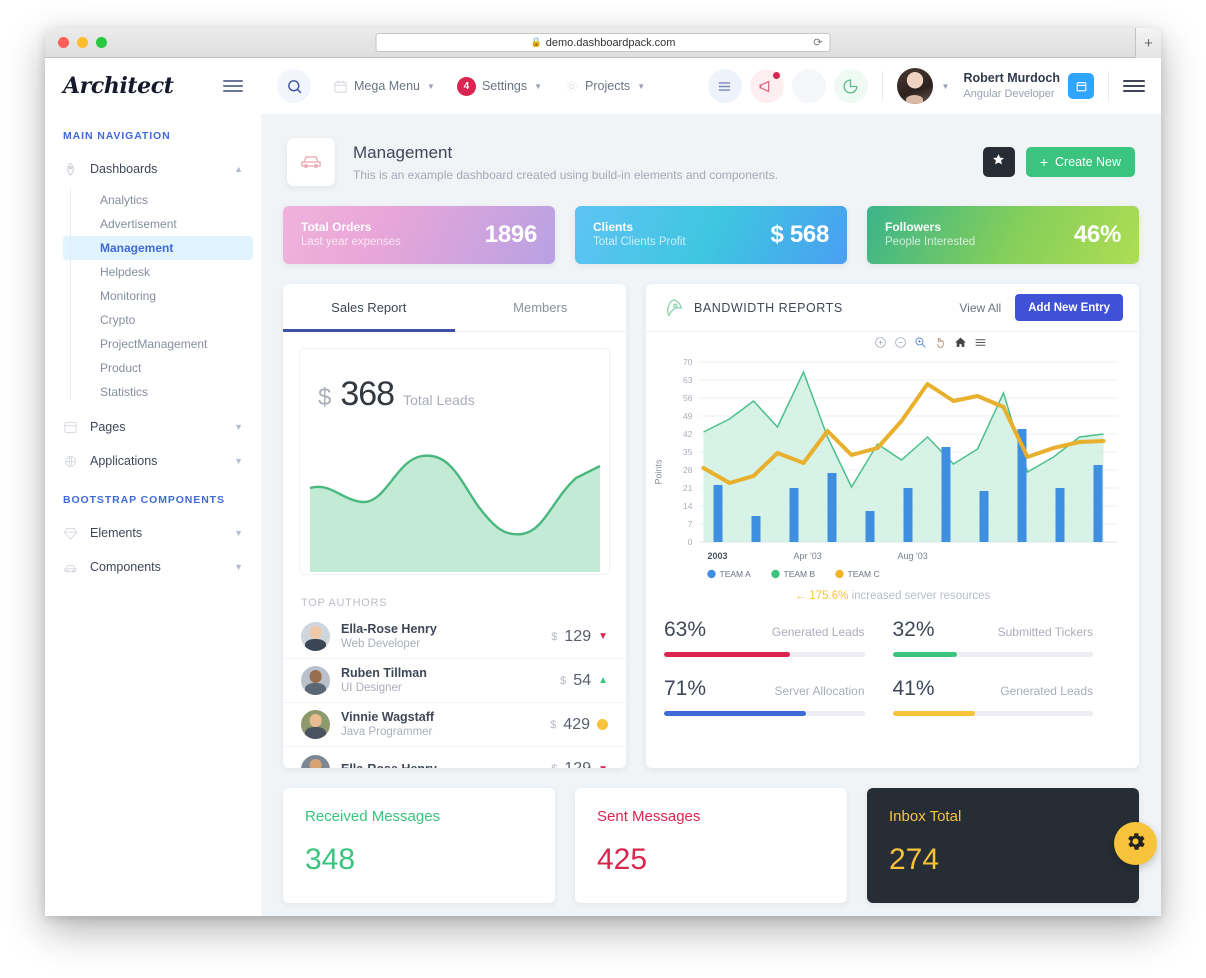 The image size is (1206, 978). Describe the element at coordinates (1007, 696) in the screenshot. I see `progress-generated-leads-2: 41% Generated Leads` at that location.